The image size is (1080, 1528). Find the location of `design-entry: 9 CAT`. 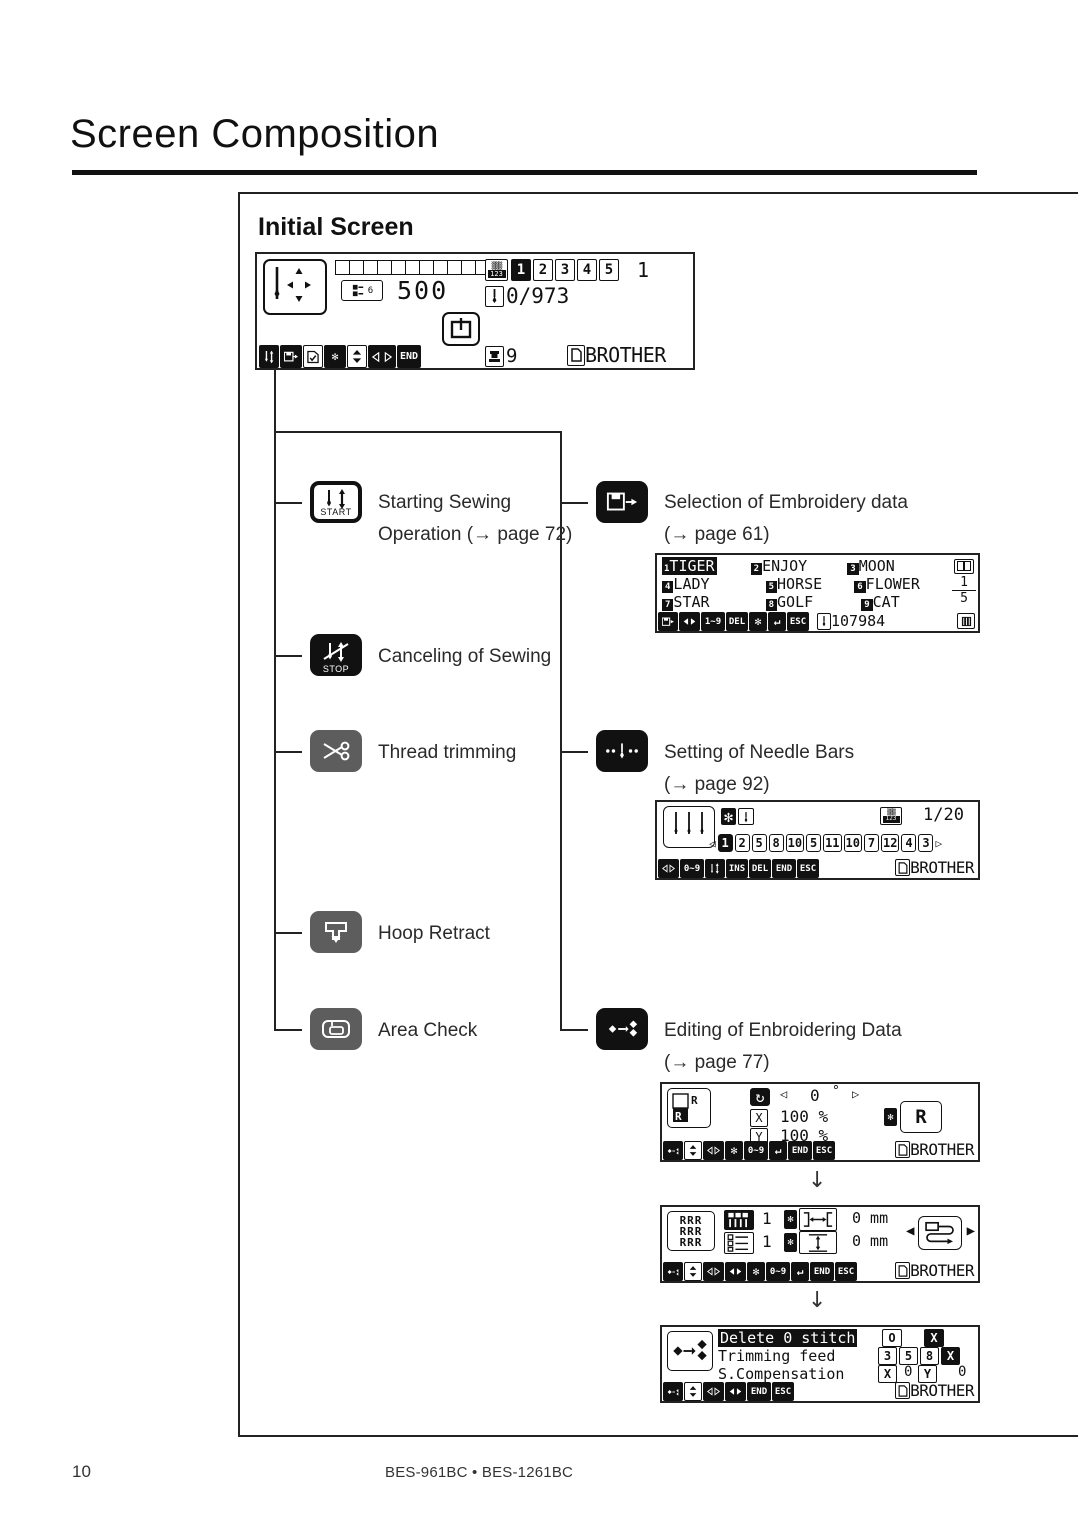

design-entry: 9 CAT is located at coordinates (880, 602).